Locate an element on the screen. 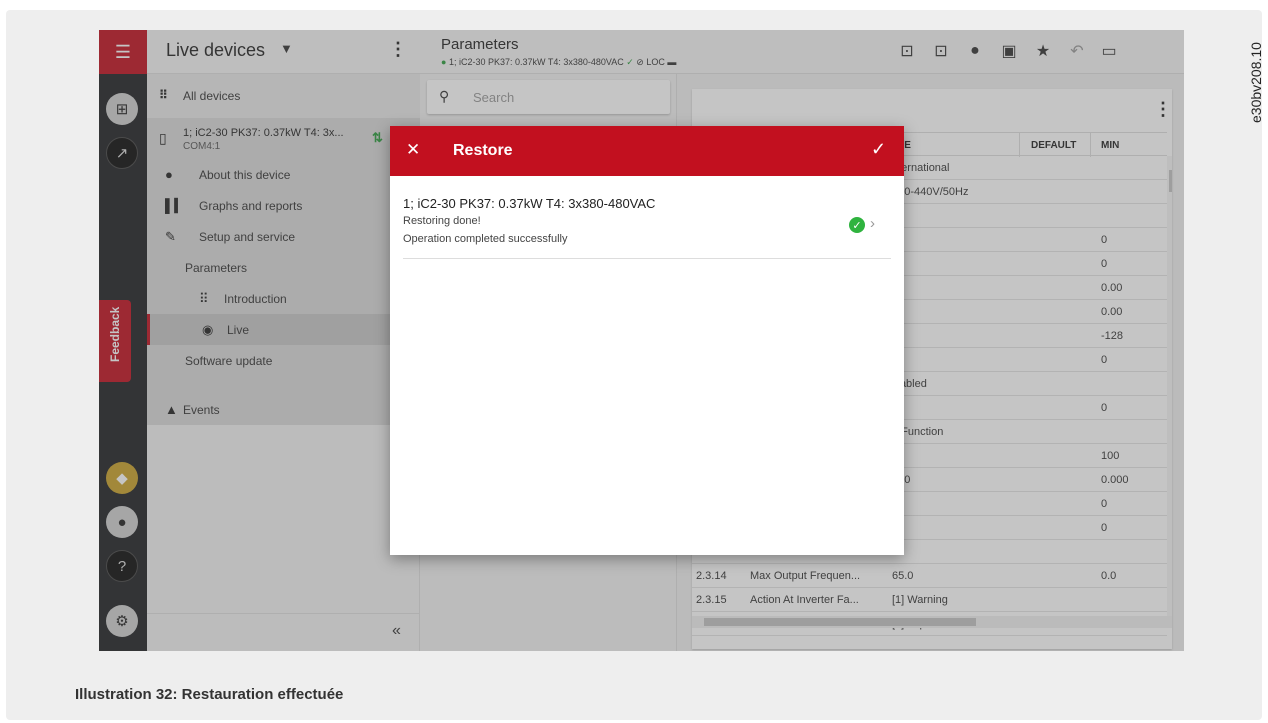  chevron-right-icon: › is located at coordinates (872, 223).